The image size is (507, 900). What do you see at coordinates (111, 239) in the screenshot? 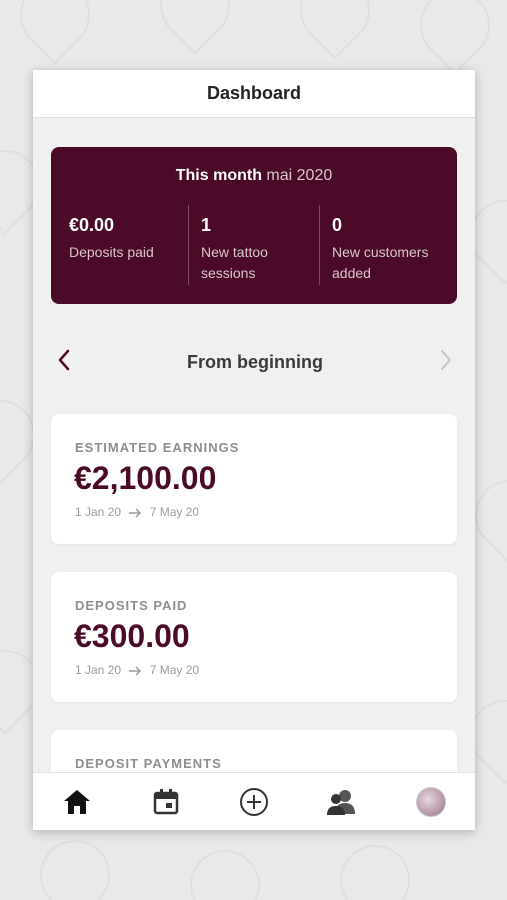
I see `stat-deposits-paid: €0.00 Deposits paid` at bounding box center [111, 239].